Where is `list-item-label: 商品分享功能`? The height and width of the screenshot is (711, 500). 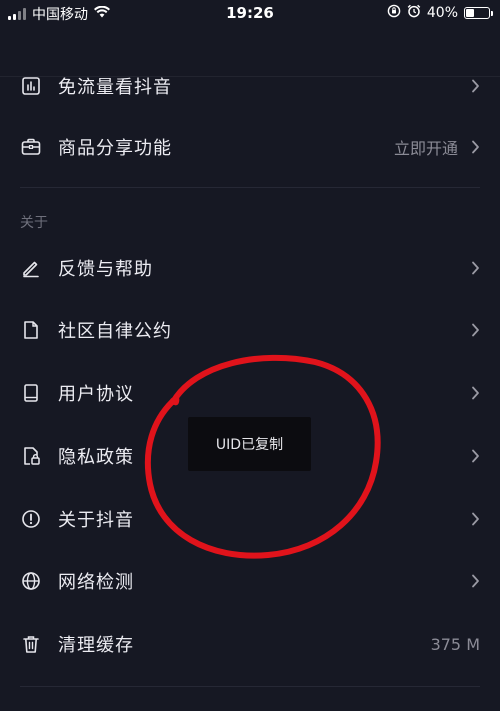
list-item-label: 商品分享功能 is located at coordinates (115, 148).